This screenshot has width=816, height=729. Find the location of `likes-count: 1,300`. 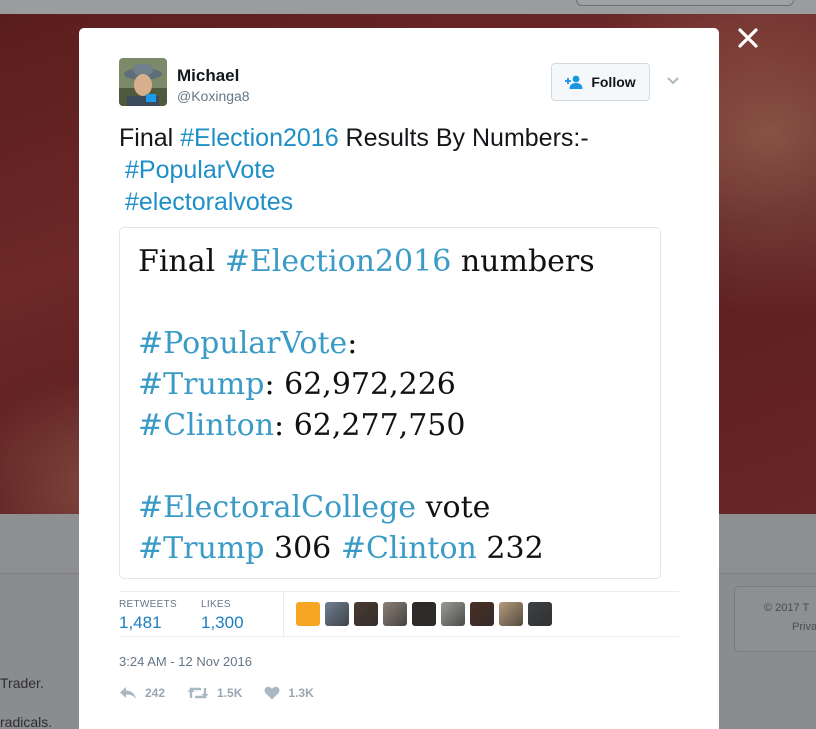

likes-count: 1,300 is located at coordinates (222, 622).